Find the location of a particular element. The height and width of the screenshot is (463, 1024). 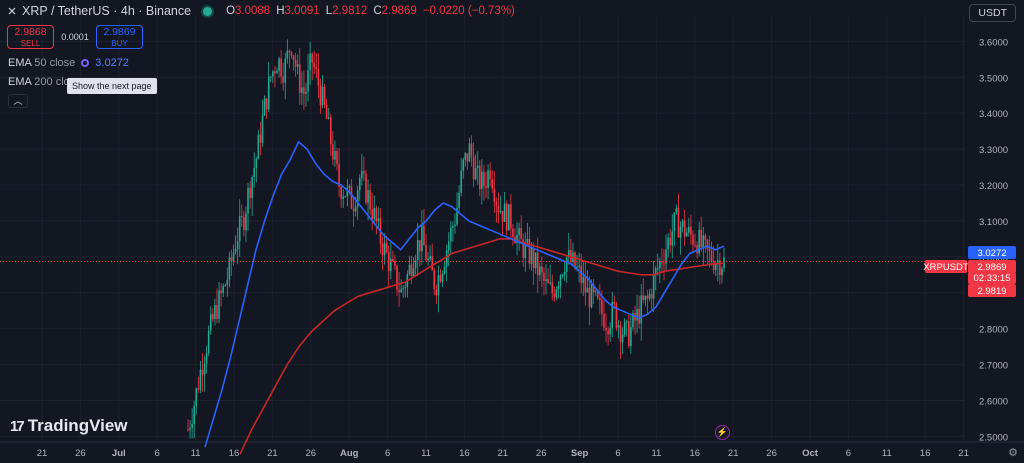

lightning-icon: ⚡ is located at coordinates (722, 432).